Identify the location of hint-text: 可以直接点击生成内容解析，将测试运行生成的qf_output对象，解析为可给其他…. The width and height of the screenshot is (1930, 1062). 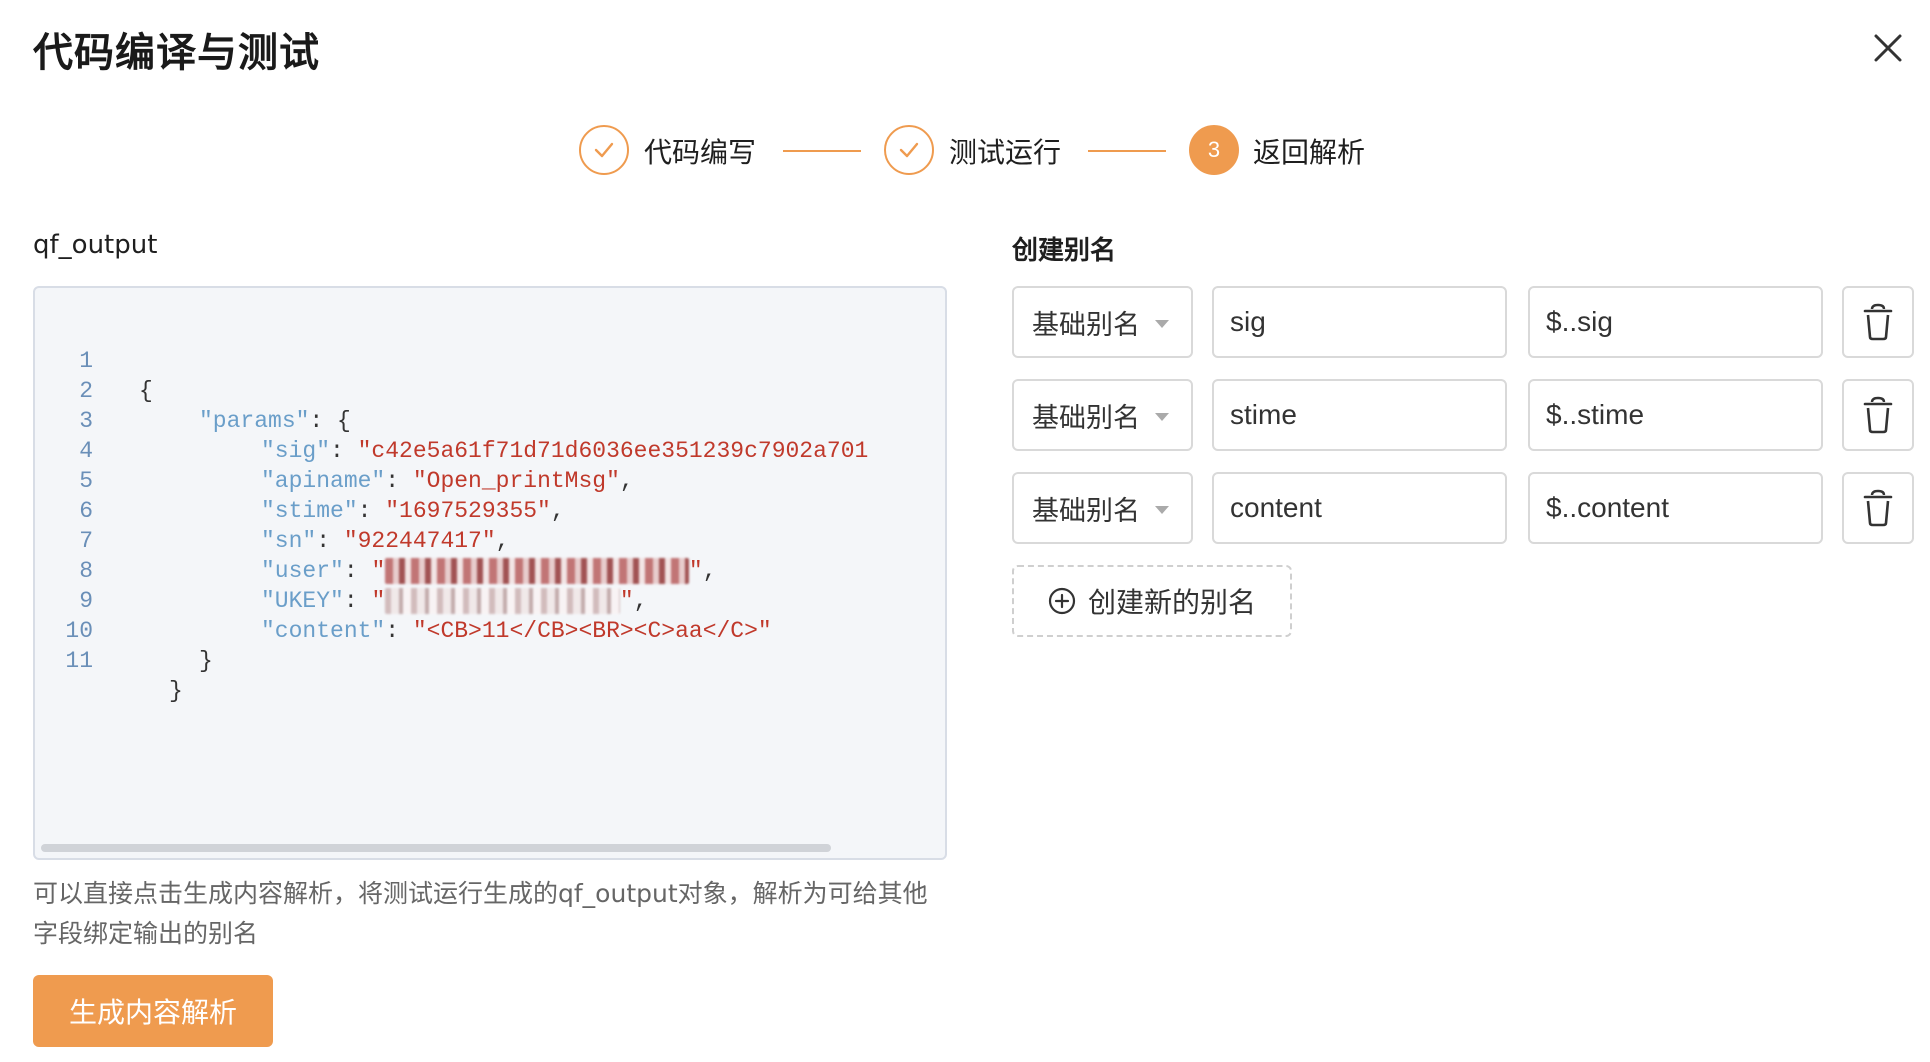
(480, 913).